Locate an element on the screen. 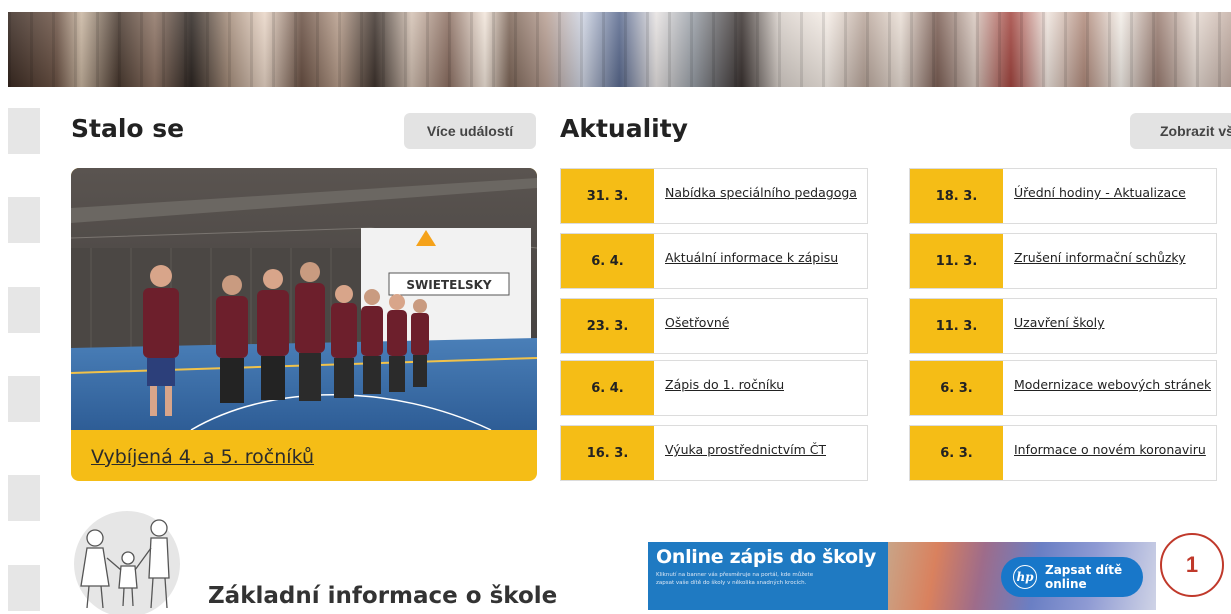  hp-logo-icon: hp is located at coordinates (1025, 577).